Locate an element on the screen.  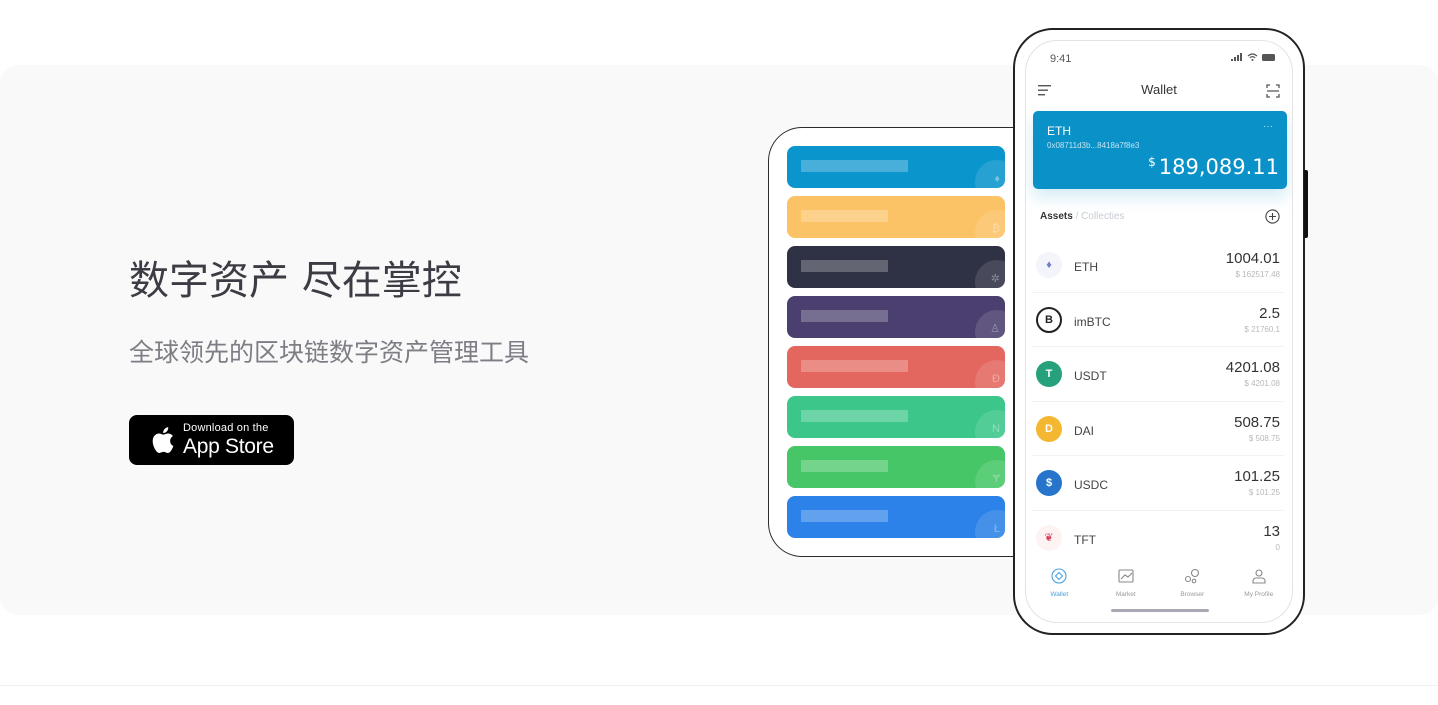
tab-my-profile: My Profile is located at coordinates (1259, 588).